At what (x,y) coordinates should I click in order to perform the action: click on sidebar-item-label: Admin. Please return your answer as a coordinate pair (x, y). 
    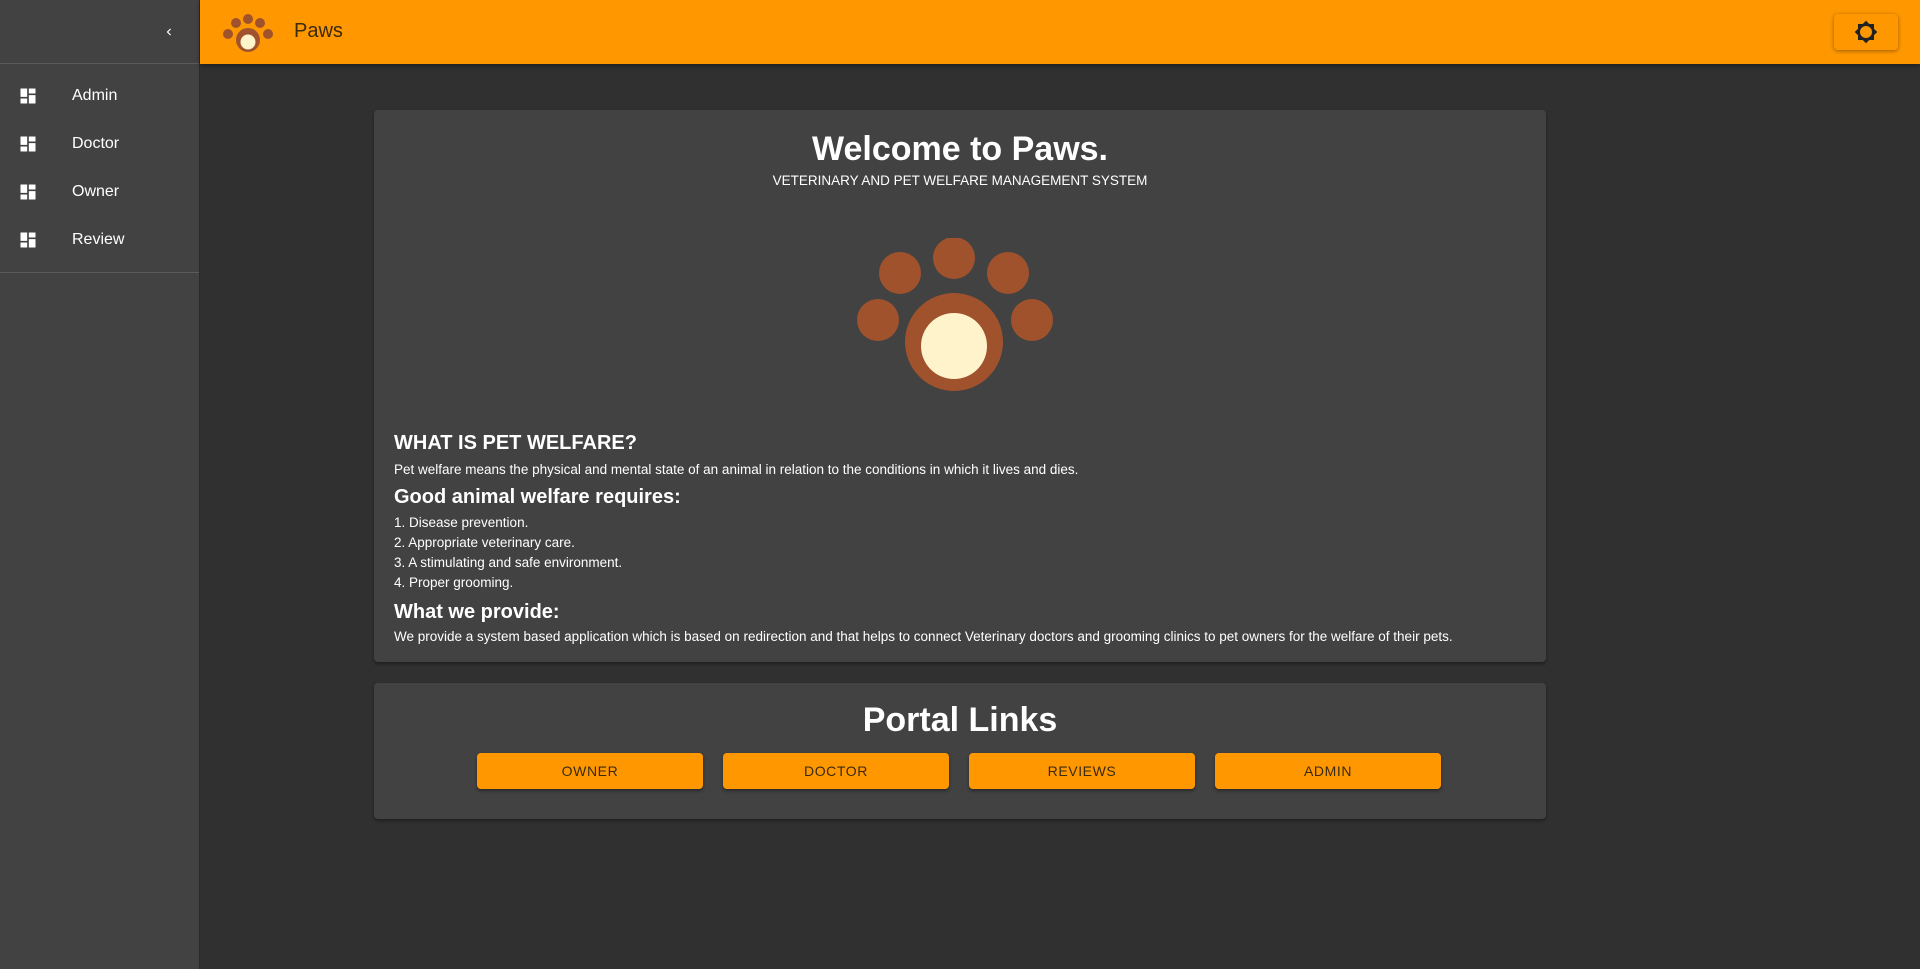
    Looking at the image, I should click on (95, 95).